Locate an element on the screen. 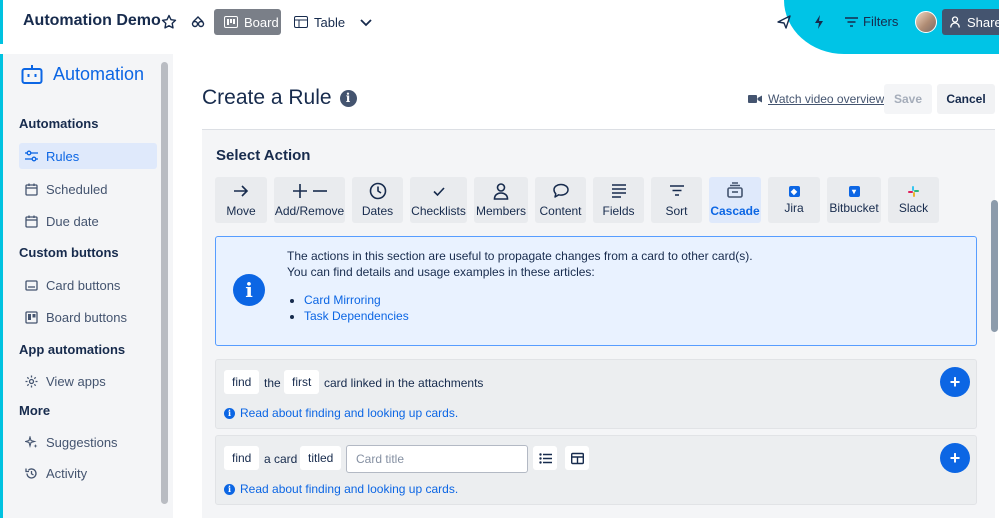 Image resolution: width=999 pixels, height=518 pixels. table-options-button is located at coordinates (577, 458).